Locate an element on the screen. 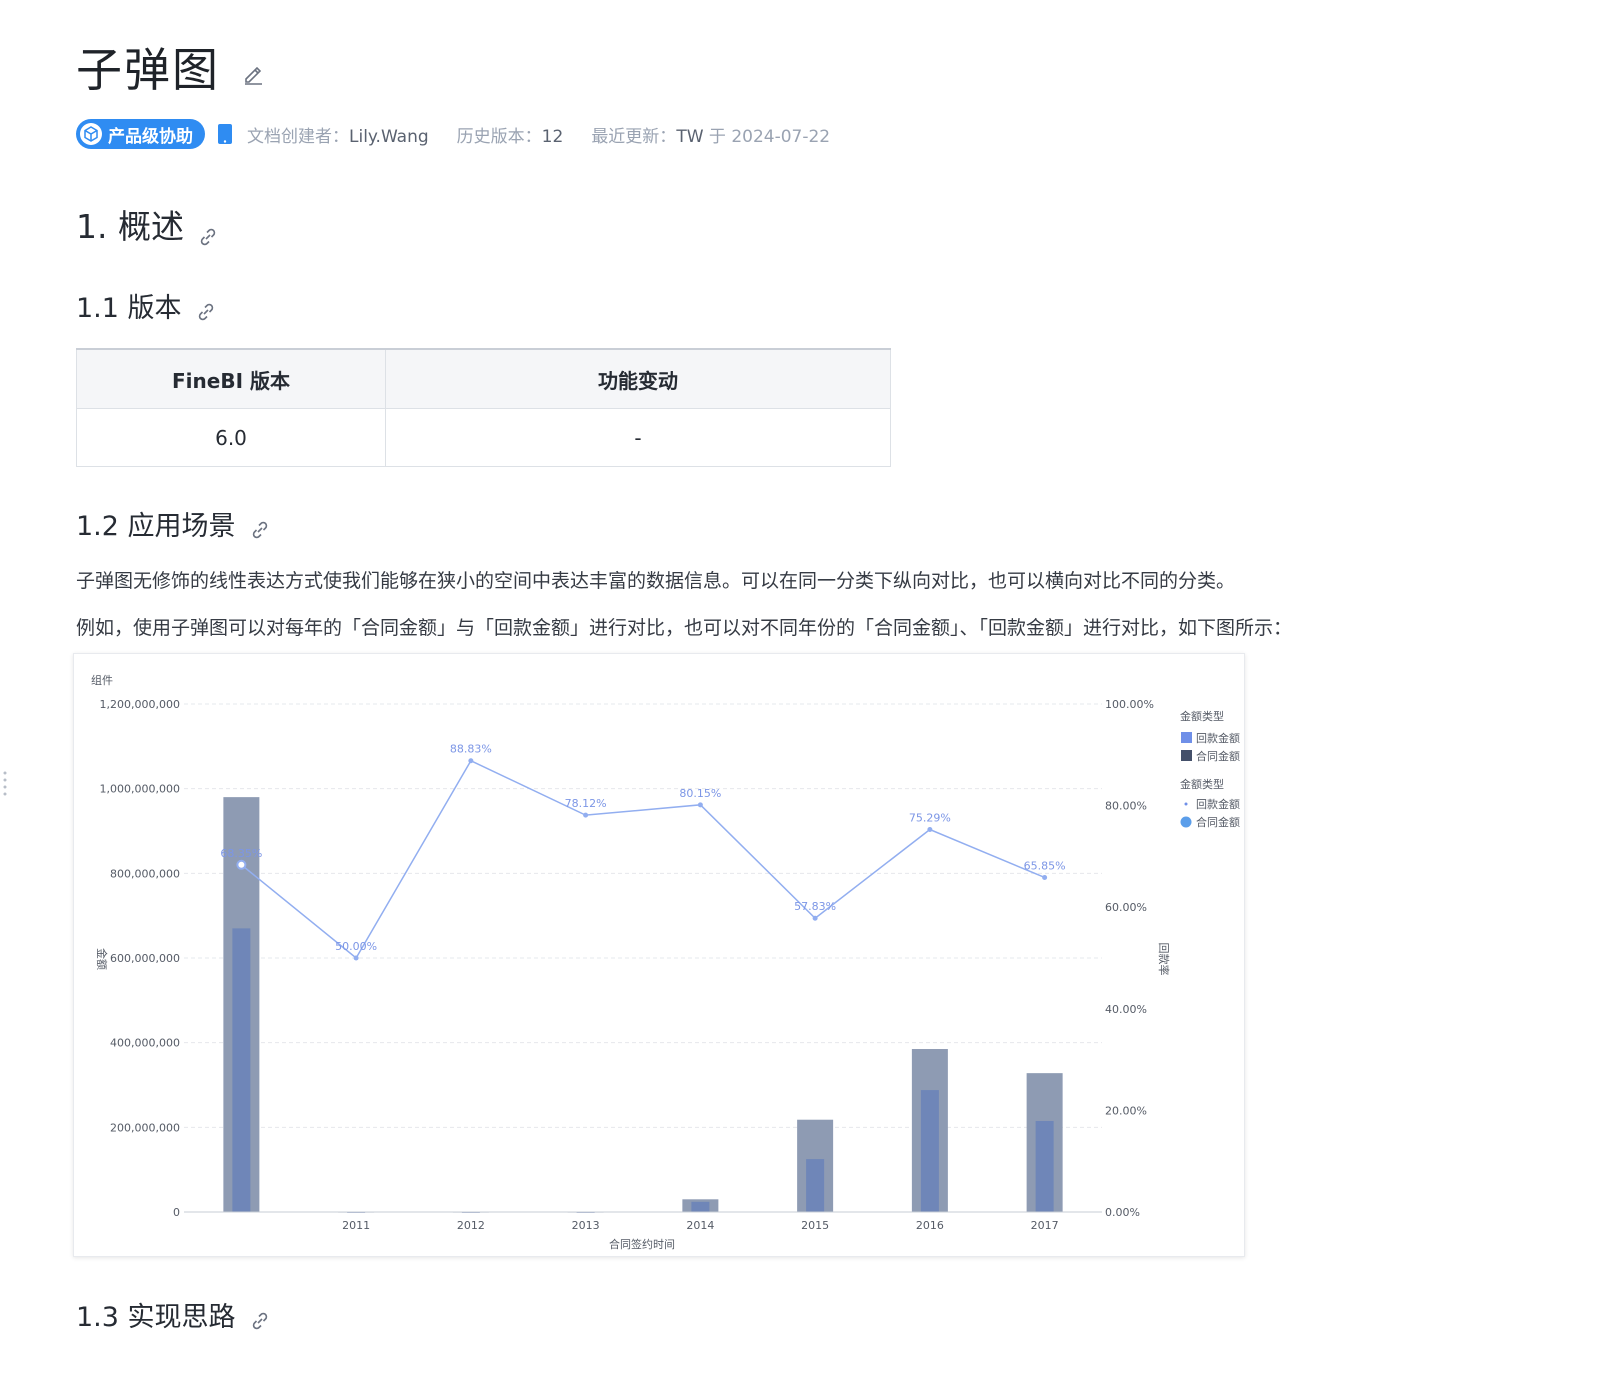 Image resolution: width=1608 pixels, height=1395 pixels. cube-icon is located at coordinates (91, 134).